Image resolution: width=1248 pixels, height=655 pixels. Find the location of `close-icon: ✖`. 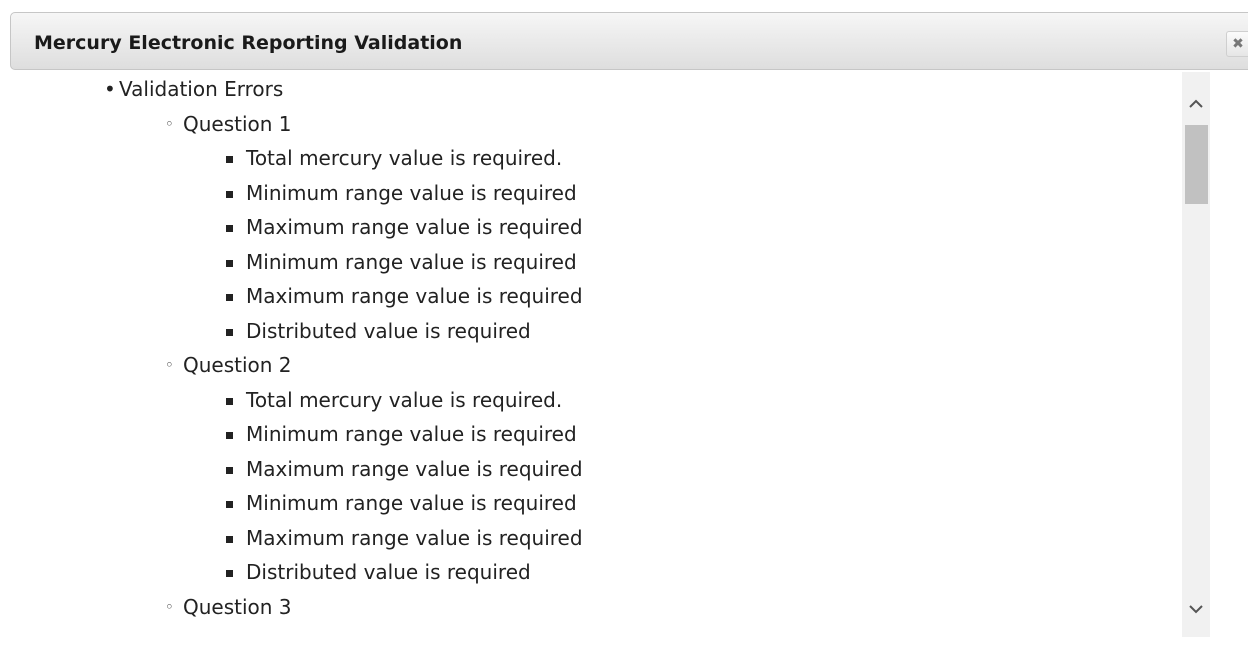

close-icon: ✖ is located at coordinates (1237, 44).